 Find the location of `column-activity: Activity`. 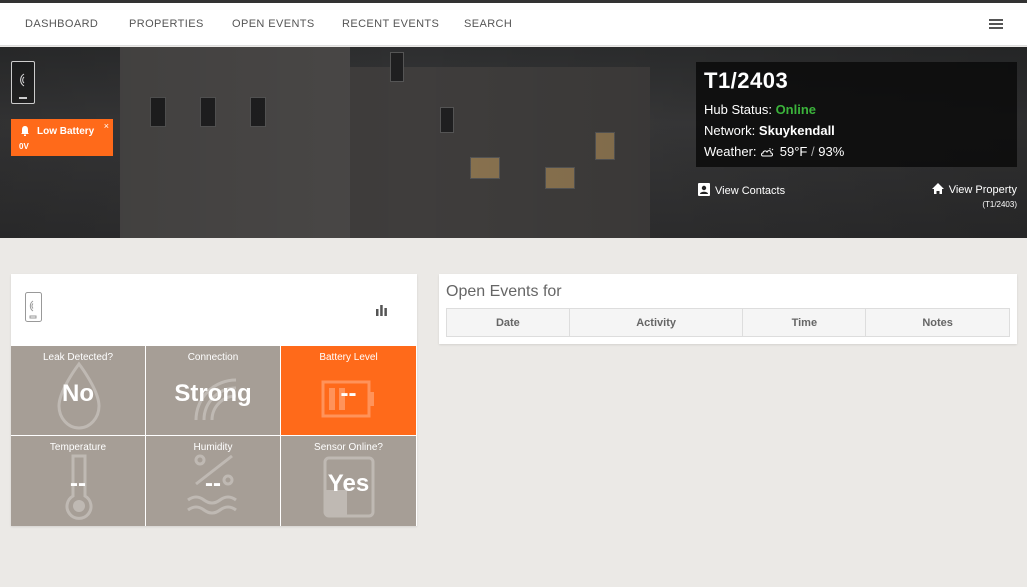

column-activity: Activity is located at coordinates (656, 322).